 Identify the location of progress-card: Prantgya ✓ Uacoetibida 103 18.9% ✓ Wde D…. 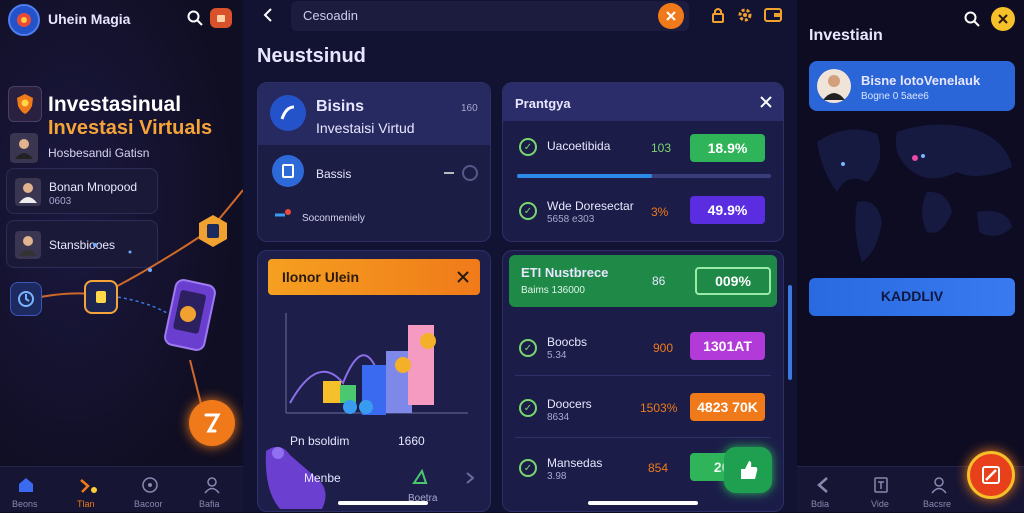
(643, 162).